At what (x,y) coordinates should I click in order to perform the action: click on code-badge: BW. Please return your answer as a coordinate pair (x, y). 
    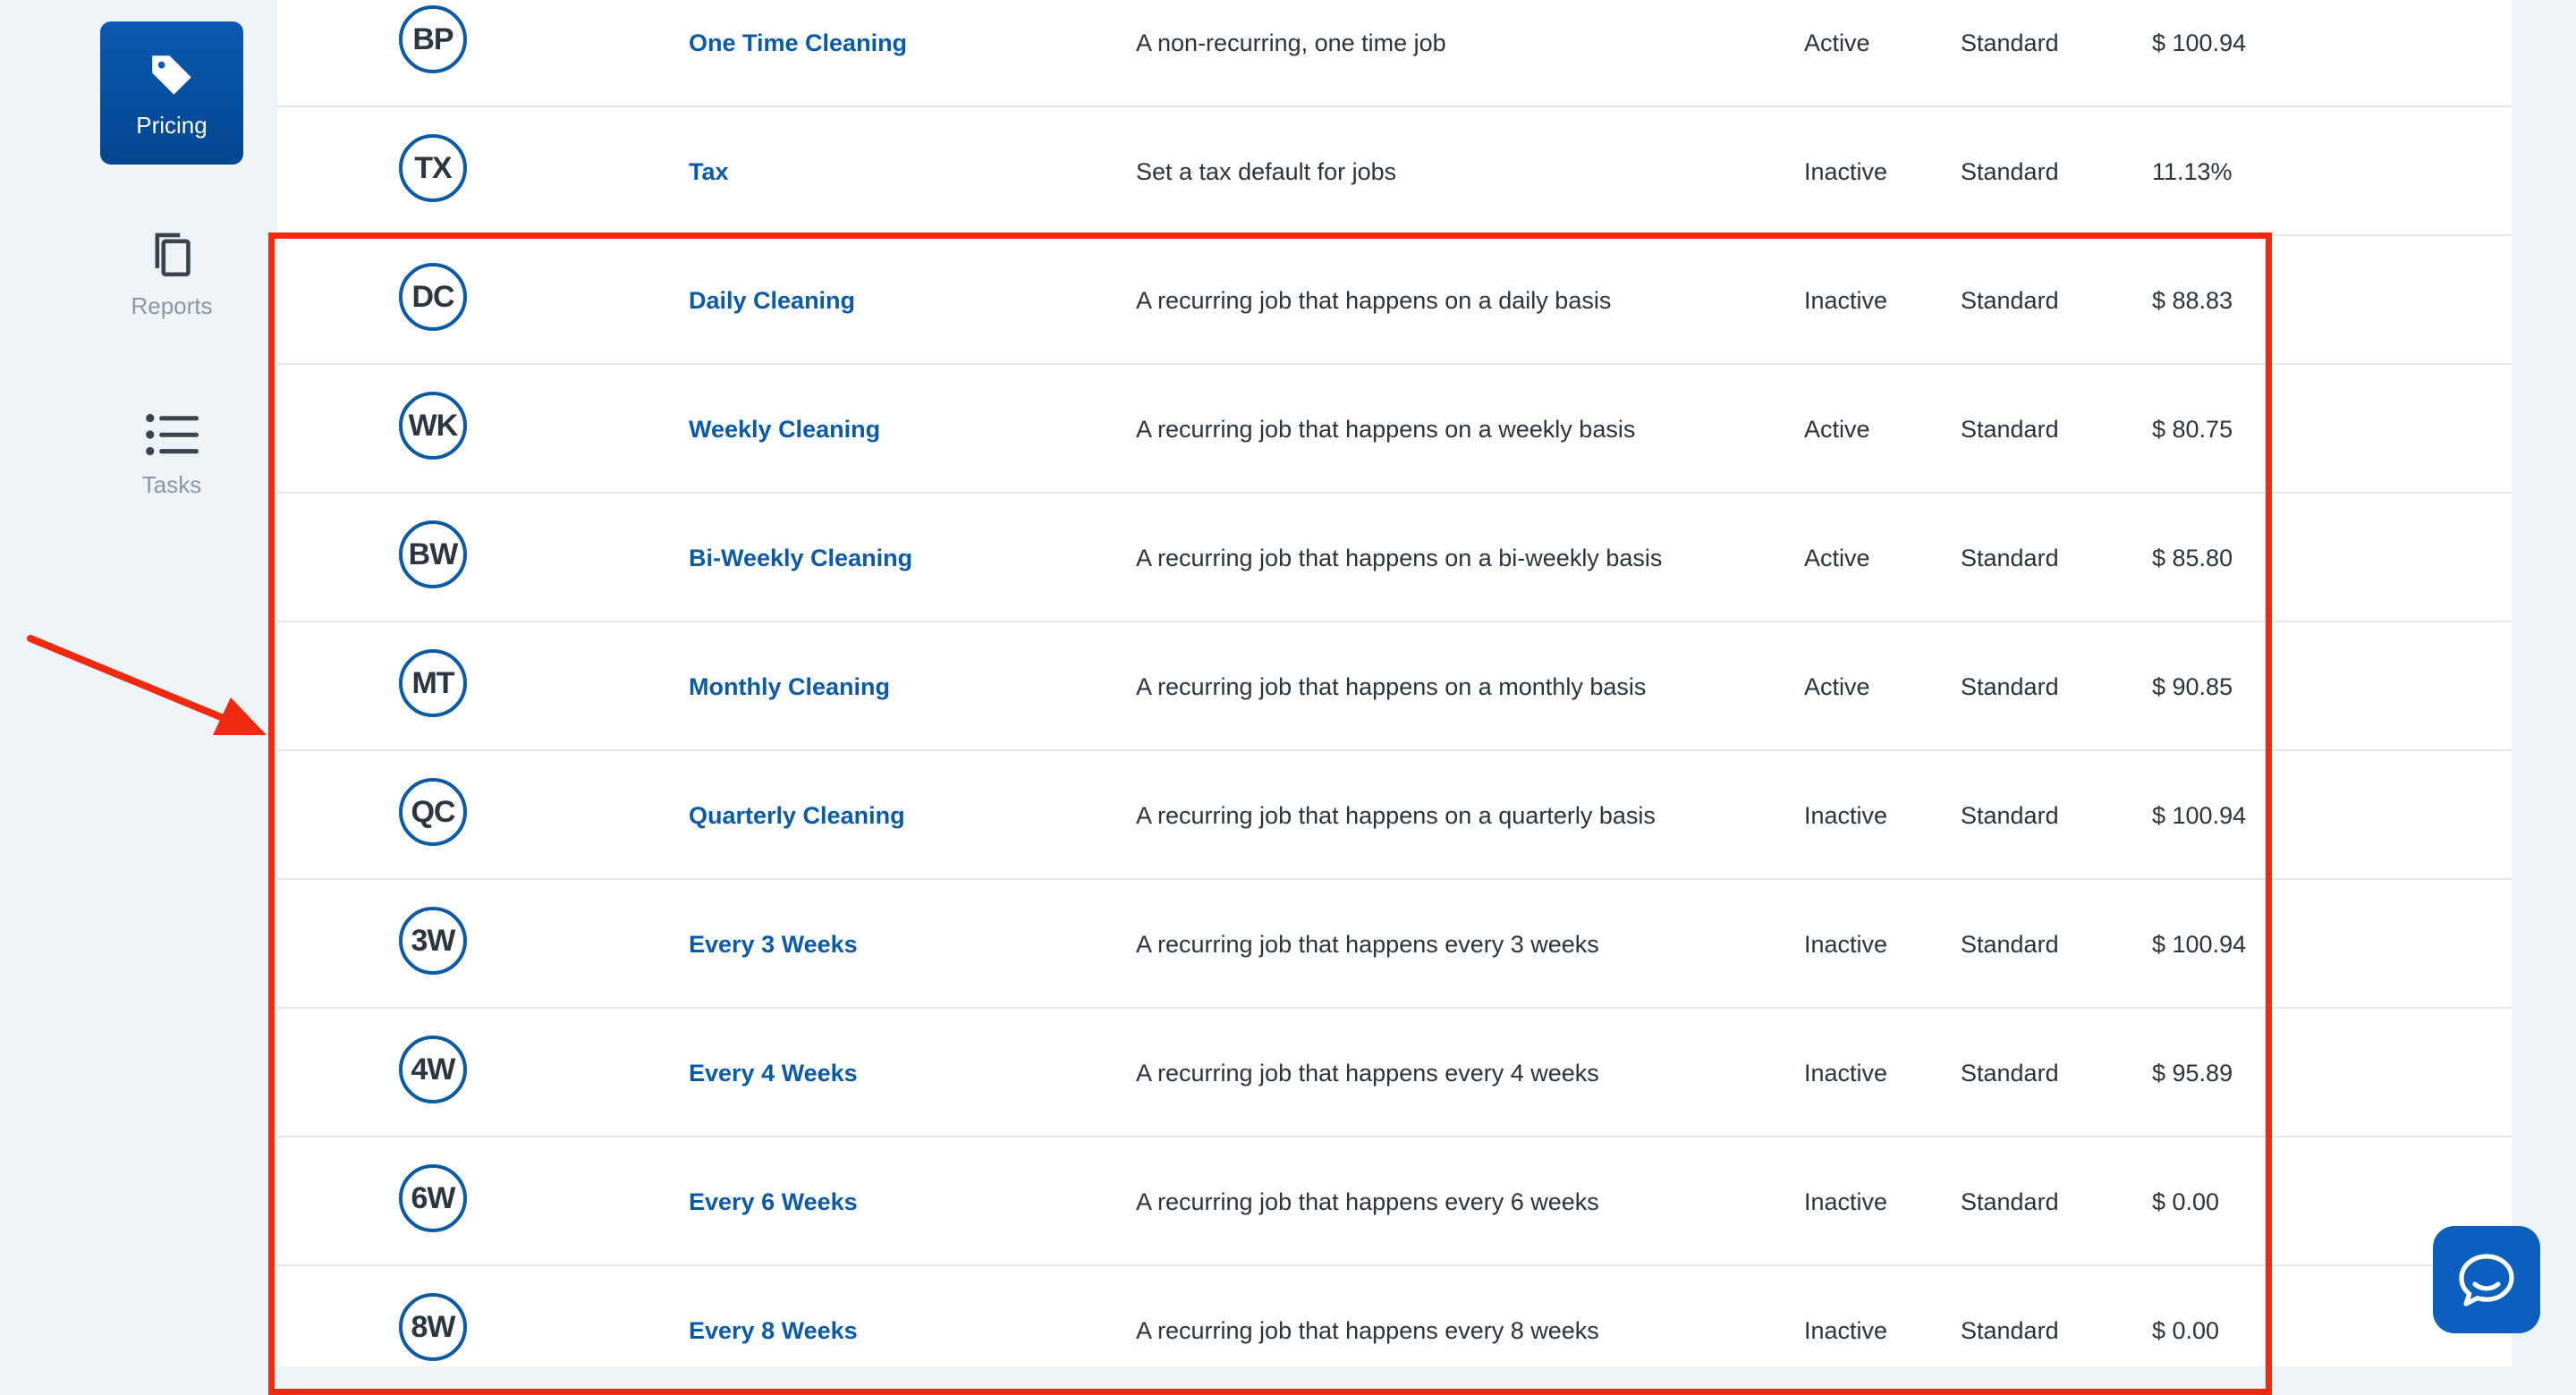
    Looking at the image, I should click on (433, 554).